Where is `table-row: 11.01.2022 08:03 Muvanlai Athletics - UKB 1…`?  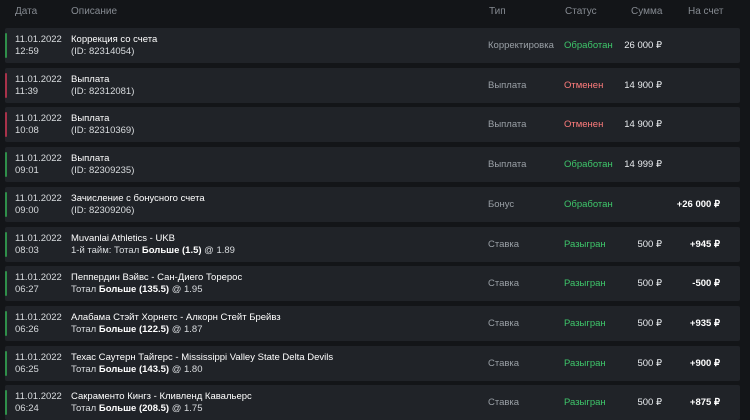 table-row: 11.01.2022 08:03 Muvanlai Athletics - UKB 1… is located at coordinates (372, 244).